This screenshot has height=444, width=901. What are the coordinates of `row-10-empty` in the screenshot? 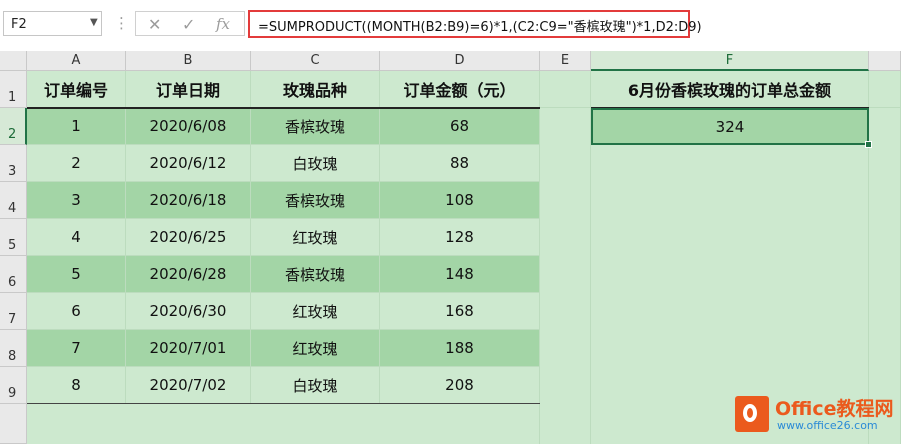 It's located at (283, 424).